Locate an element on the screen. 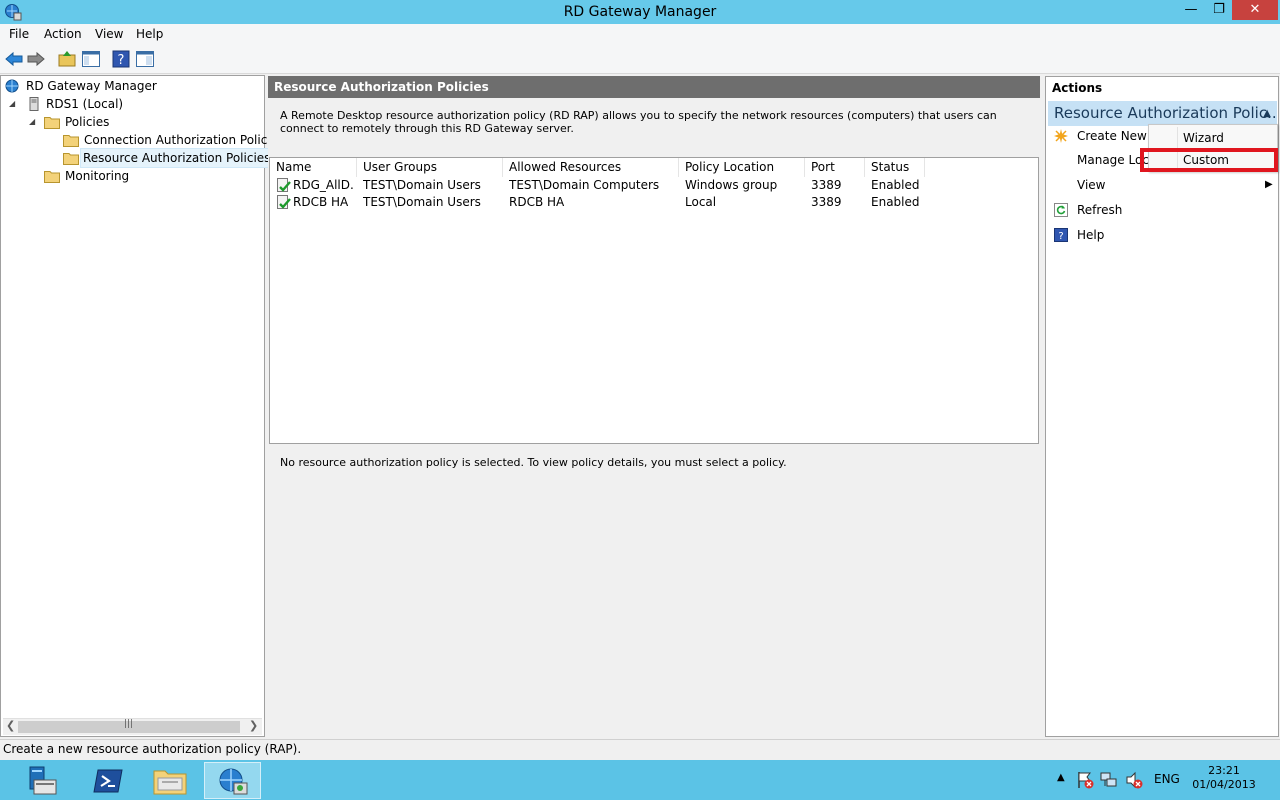 This screenshot has width=1280, height=800. taskbar-server-manager is located at coordinates (40, 780).